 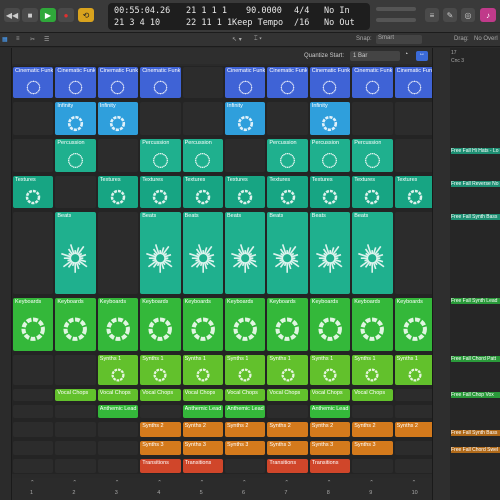 I want to click on cycle-button: ⟲, so click(x=86, y=15).